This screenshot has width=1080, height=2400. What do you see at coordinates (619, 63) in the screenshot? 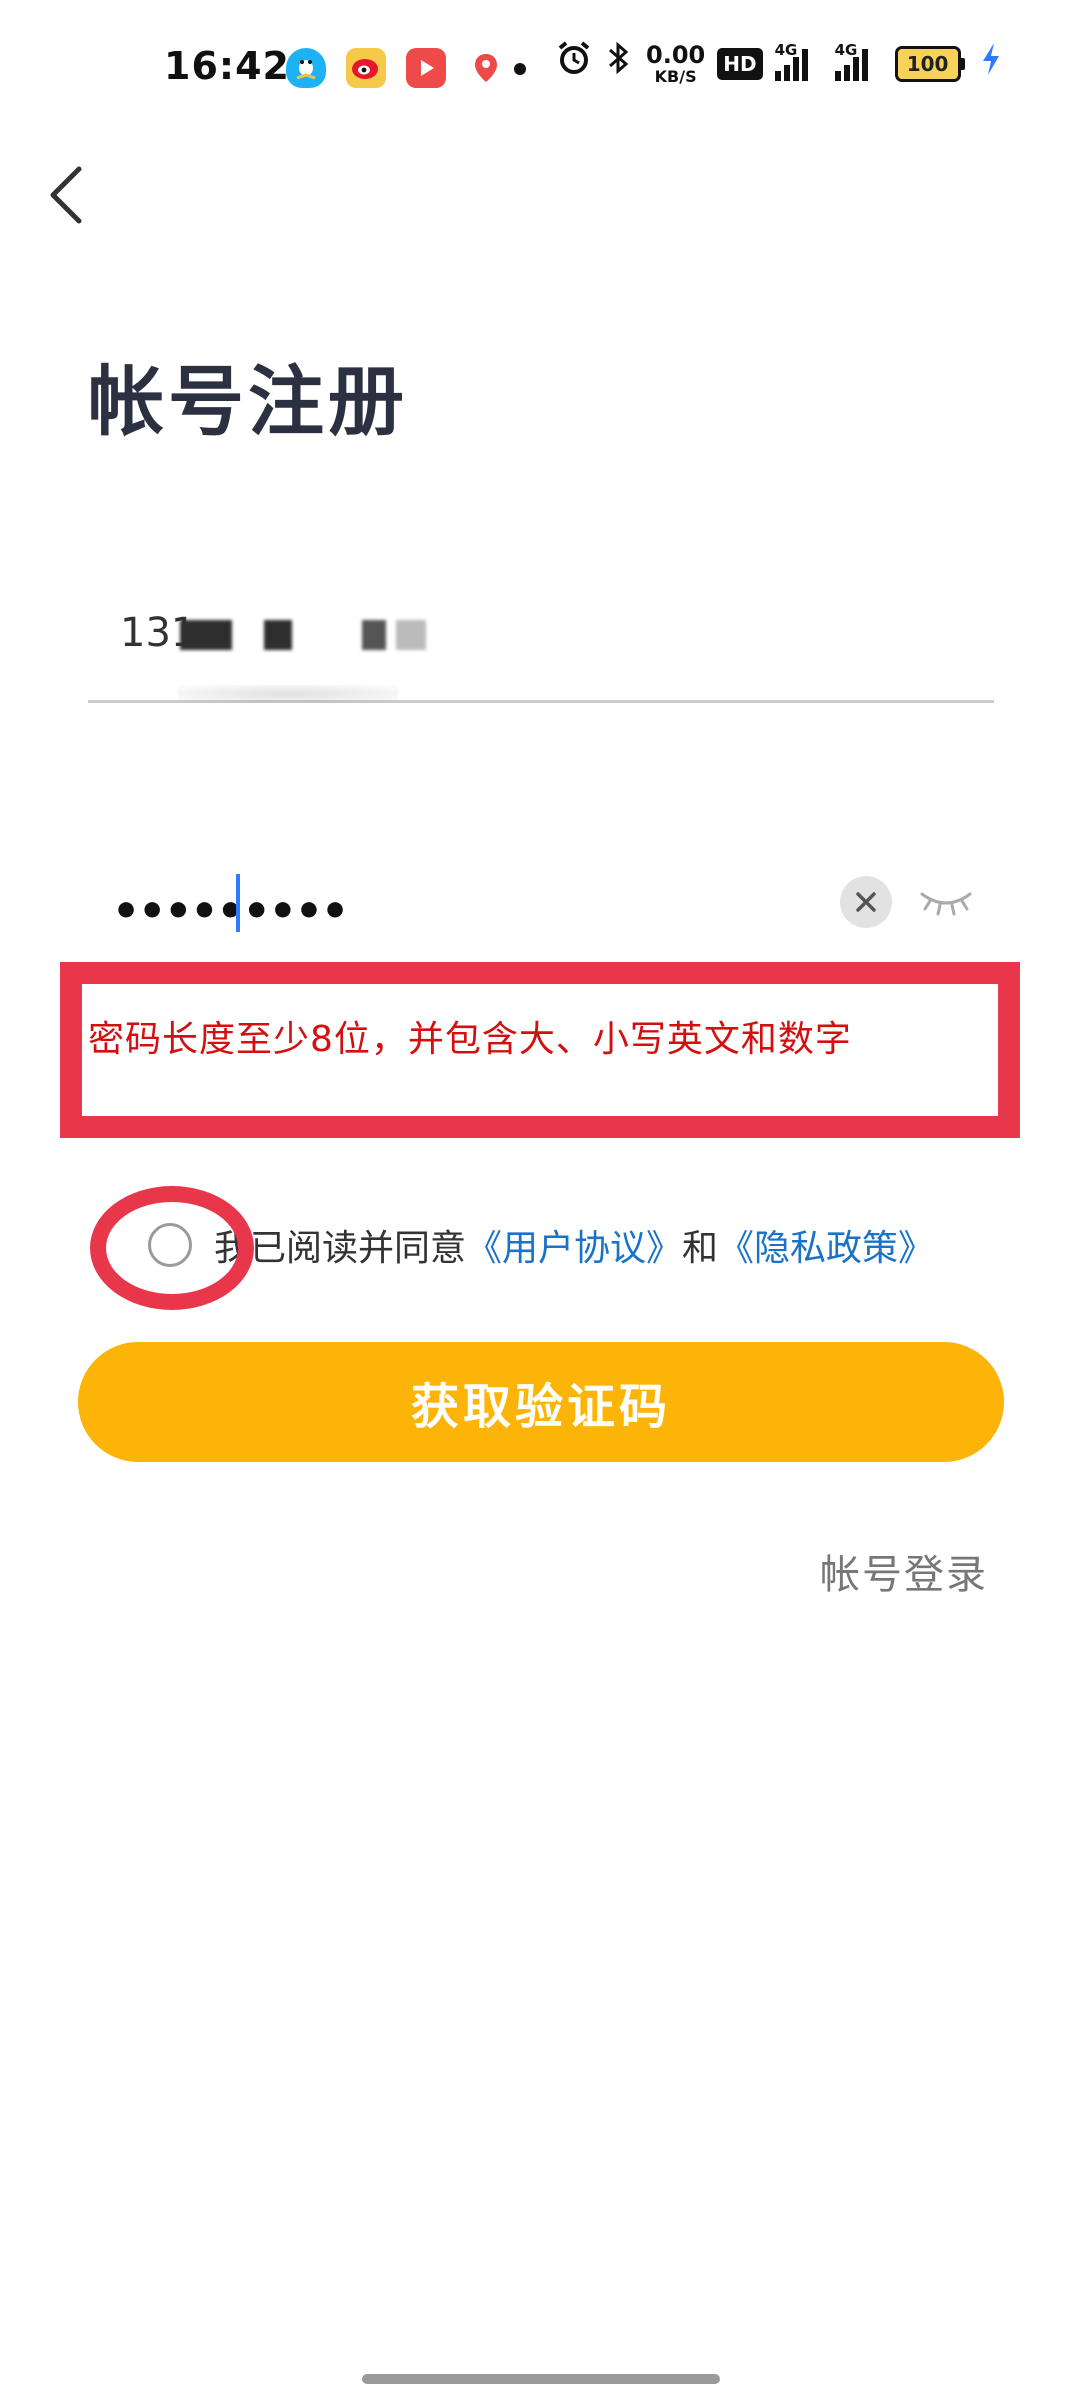
I see `bluetooth-icon` at bounding box center [619, 63].